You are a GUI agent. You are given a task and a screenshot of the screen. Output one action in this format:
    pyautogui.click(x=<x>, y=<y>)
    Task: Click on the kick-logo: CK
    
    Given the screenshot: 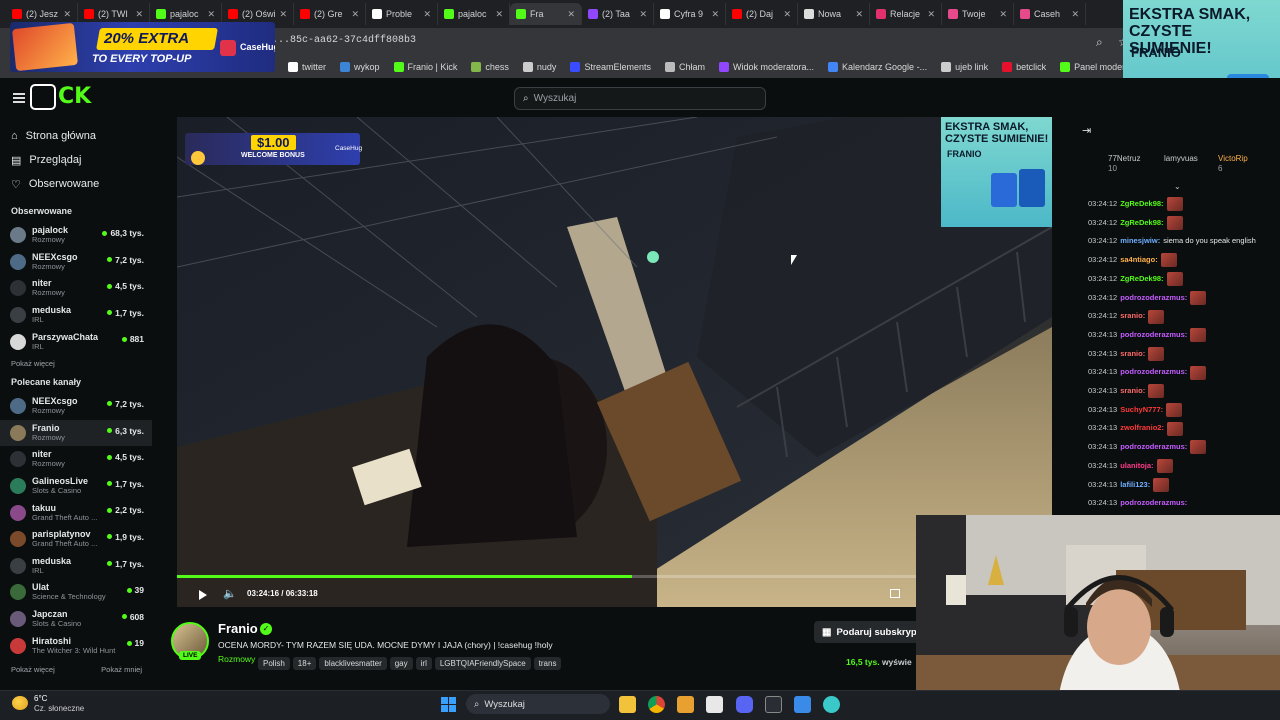 What is the action you would take?
    pyautogui.click(x=63, y=97)
    